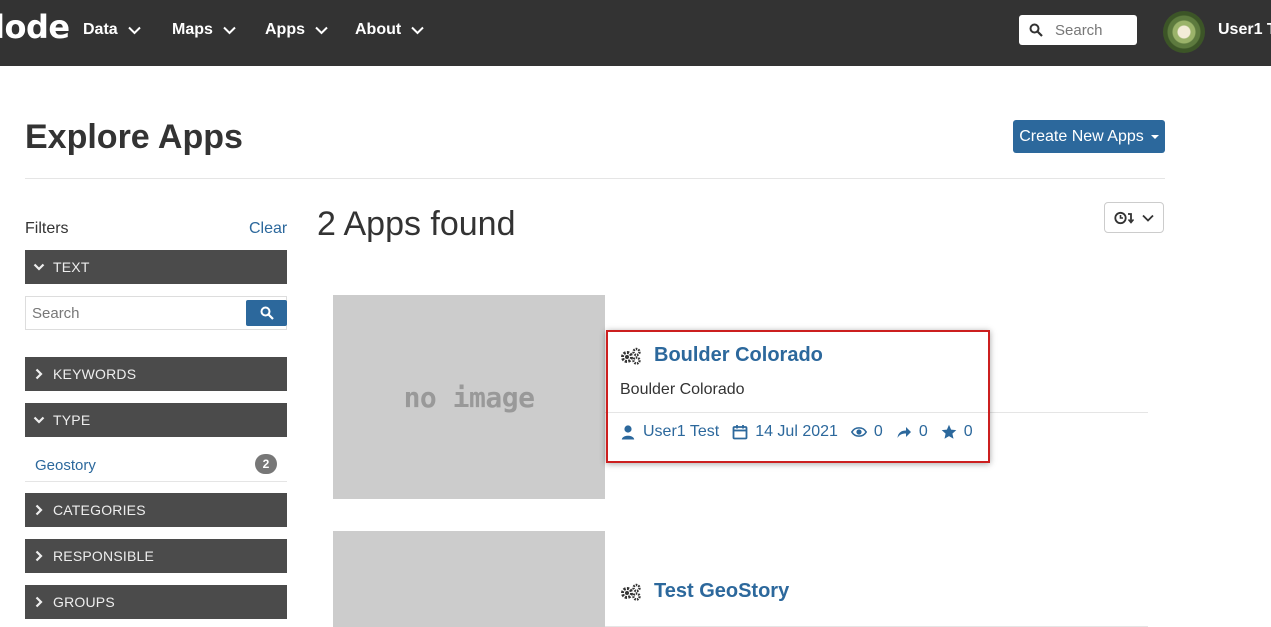 Image resolution: width=1271 pixels, height=627 pixels. I want to click on type-option-label: Geostory, so click(65, 465).